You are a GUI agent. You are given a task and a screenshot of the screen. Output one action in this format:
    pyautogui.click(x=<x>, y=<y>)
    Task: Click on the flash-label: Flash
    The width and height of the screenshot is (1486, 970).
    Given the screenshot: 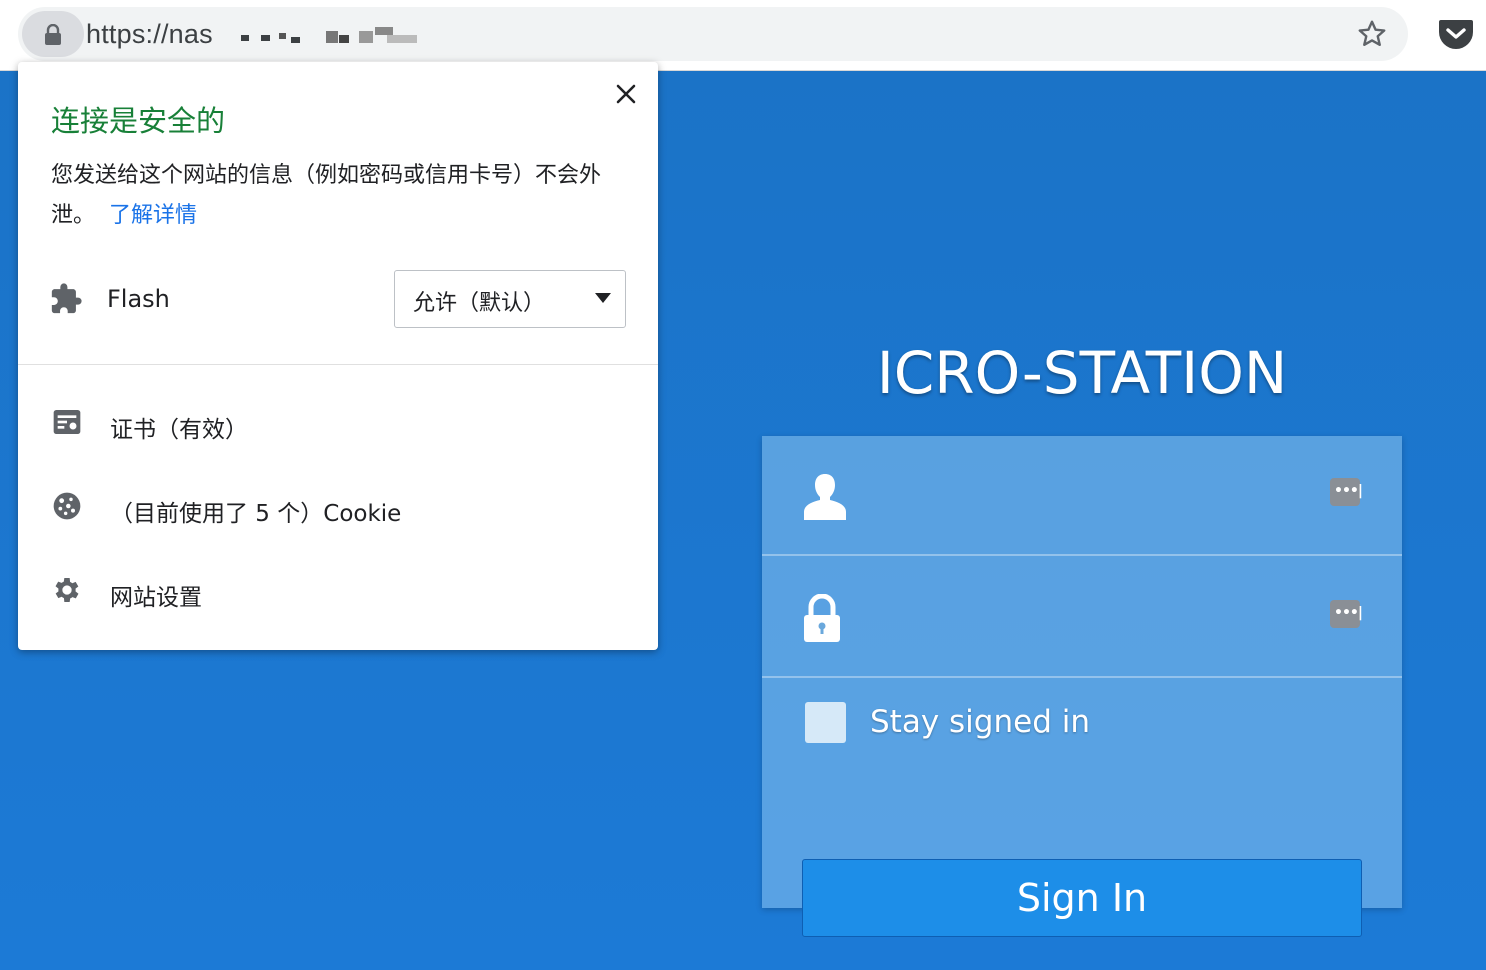 What is the action you would take?
    pyautogui.click(x=138, y=299)
    